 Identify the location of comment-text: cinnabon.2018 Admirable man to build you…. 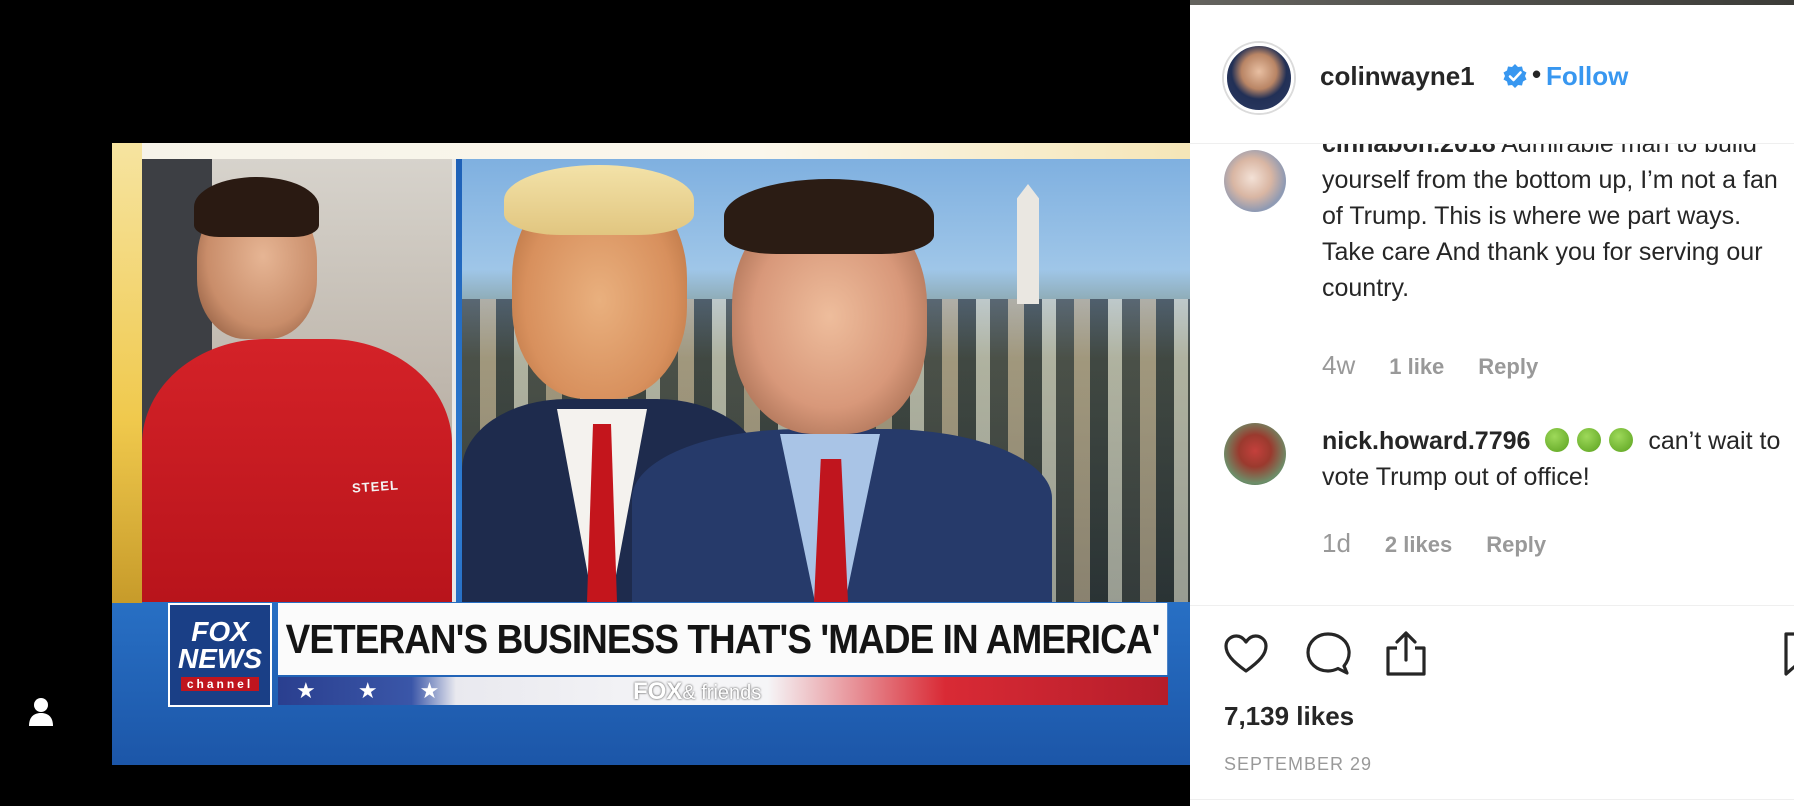
(1552, 216).